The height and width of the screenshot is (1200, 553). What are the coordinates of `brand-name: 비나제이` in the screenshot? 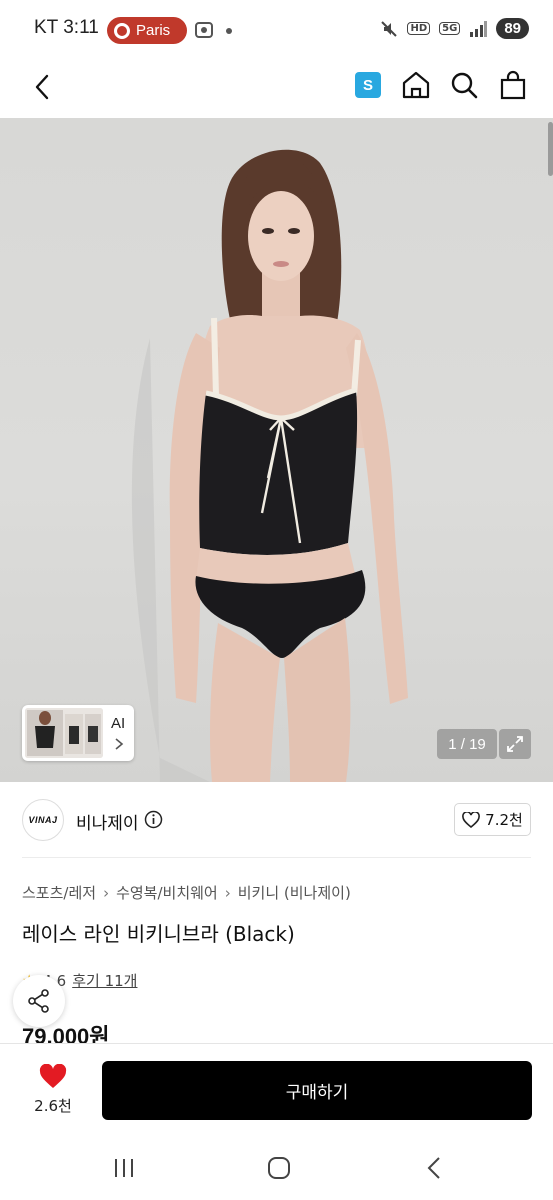 It's located at (107, 821).